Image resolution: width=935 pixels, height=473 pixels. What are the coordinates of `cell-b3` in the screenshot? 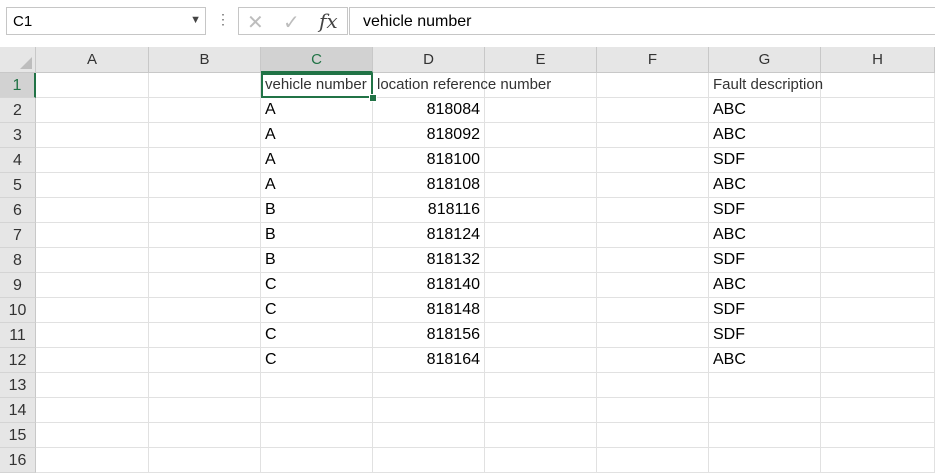 It's located at (205, 135).